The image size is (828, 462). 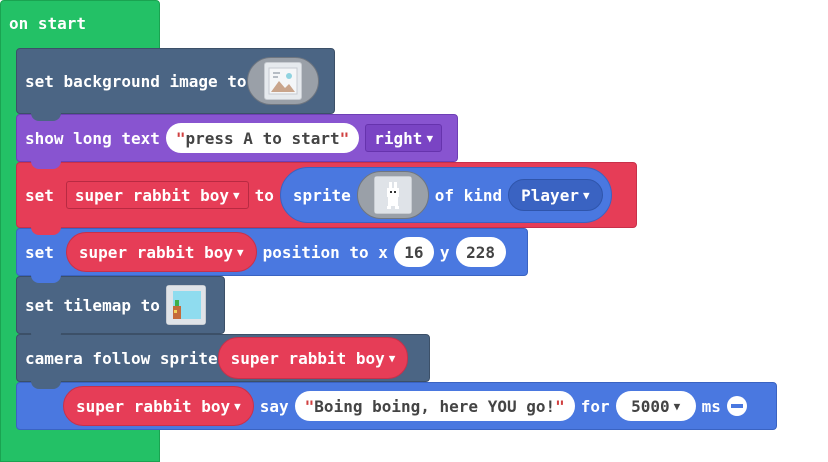 I want to click on on-start-label: on start, so click(x=48, y=23).